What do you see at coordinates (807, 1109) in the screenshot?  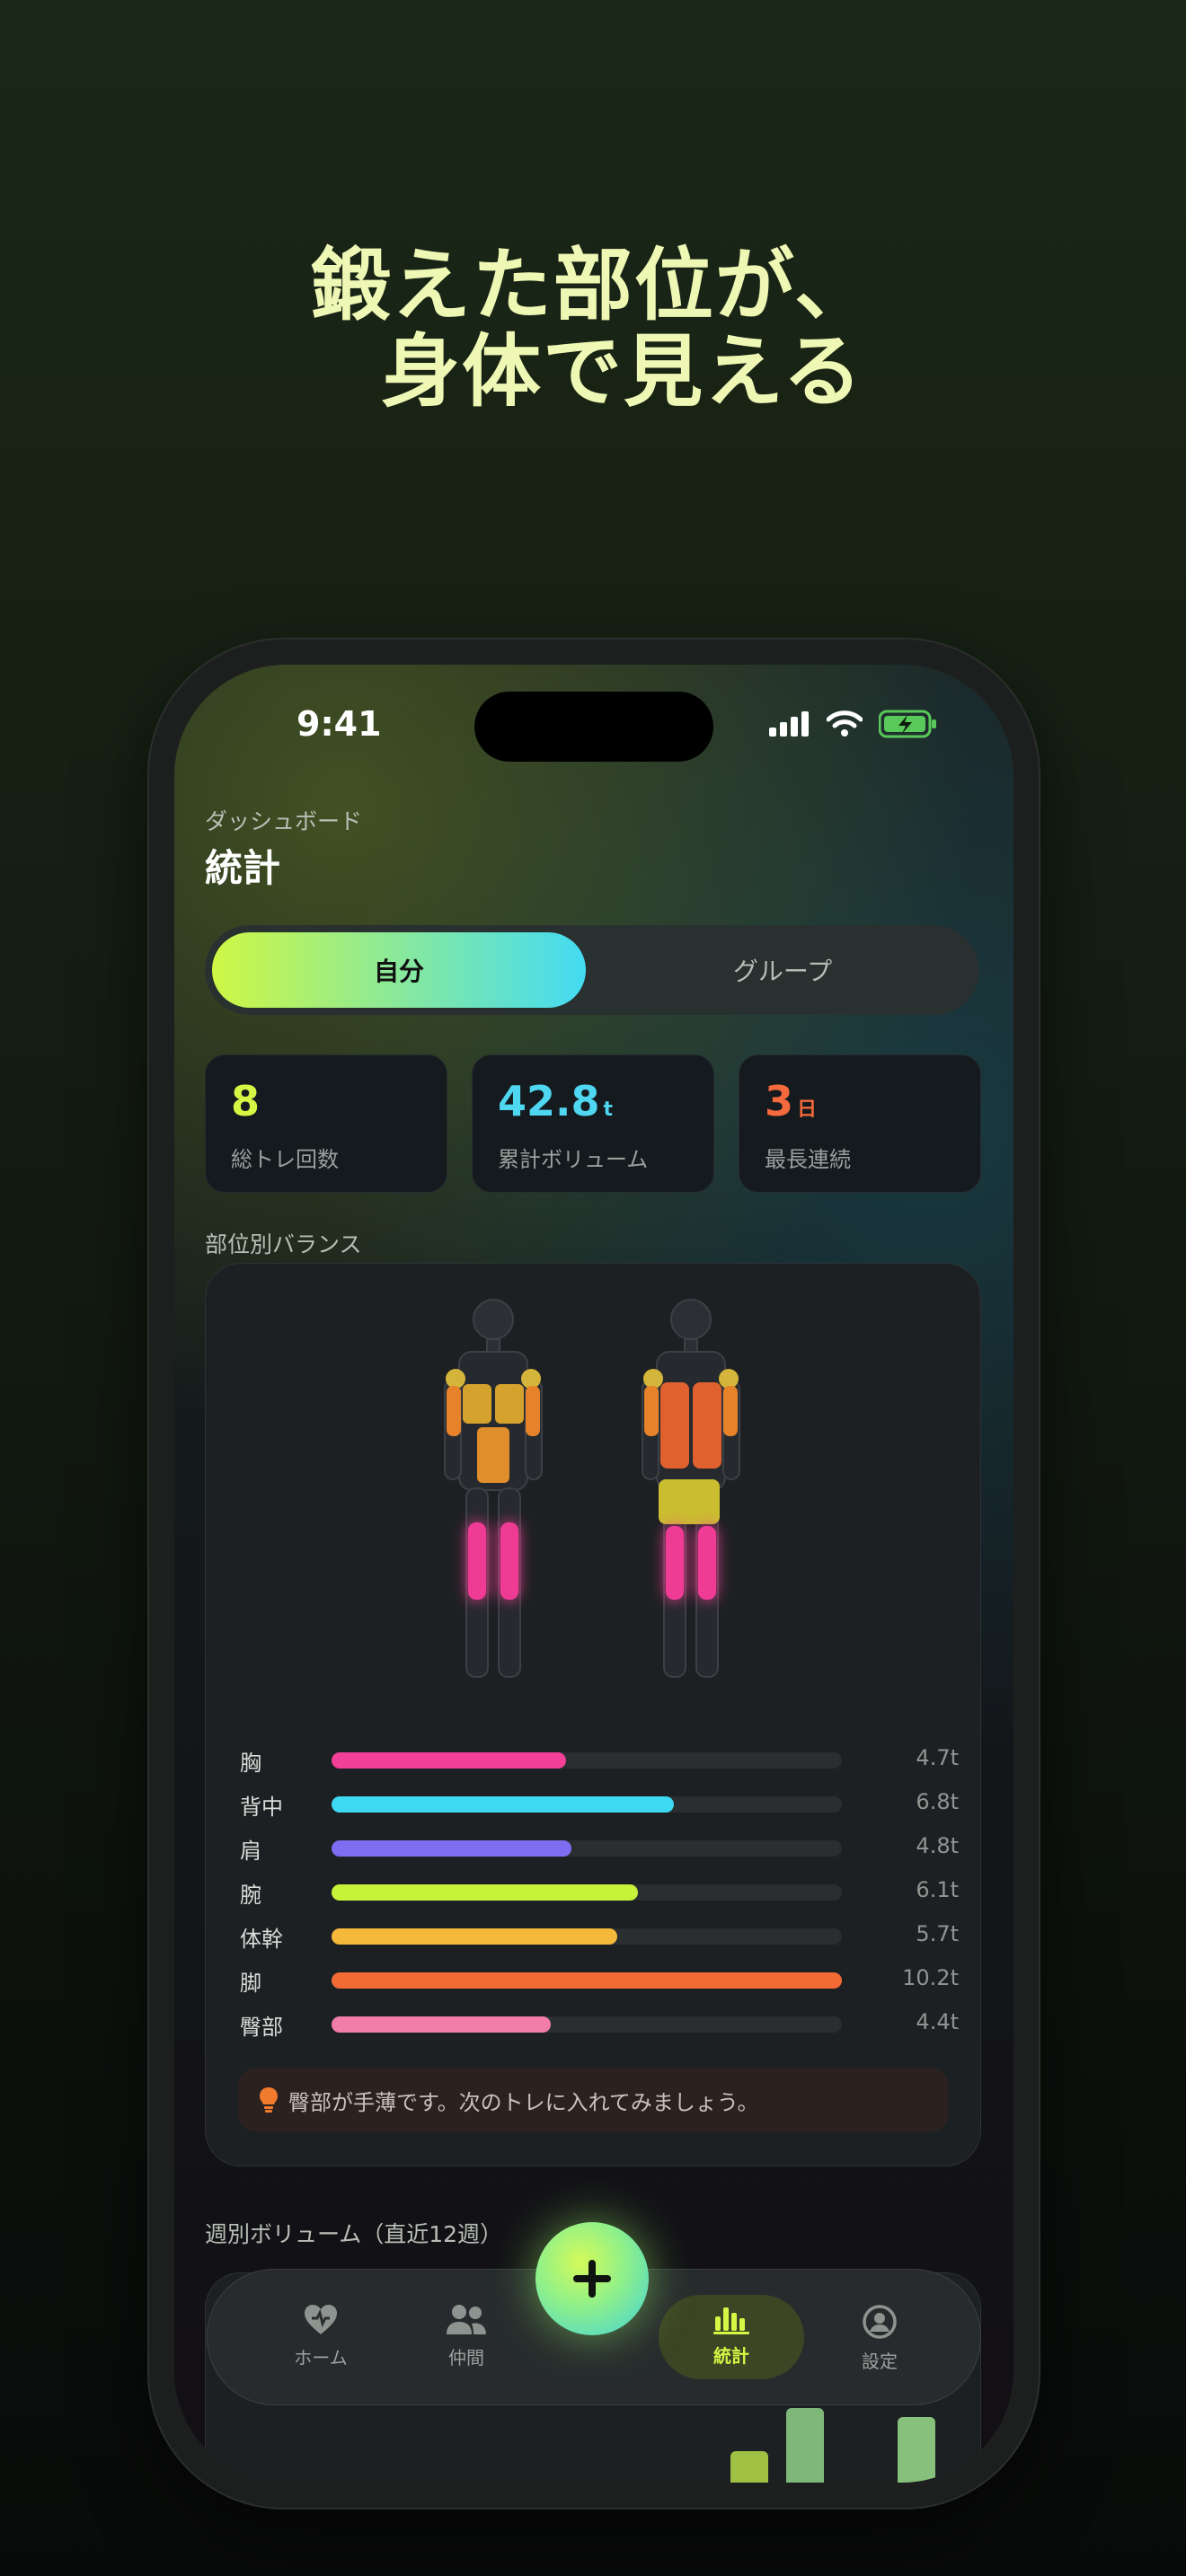 I see `stat-unit: 日` at bounding box center [807, 1109].